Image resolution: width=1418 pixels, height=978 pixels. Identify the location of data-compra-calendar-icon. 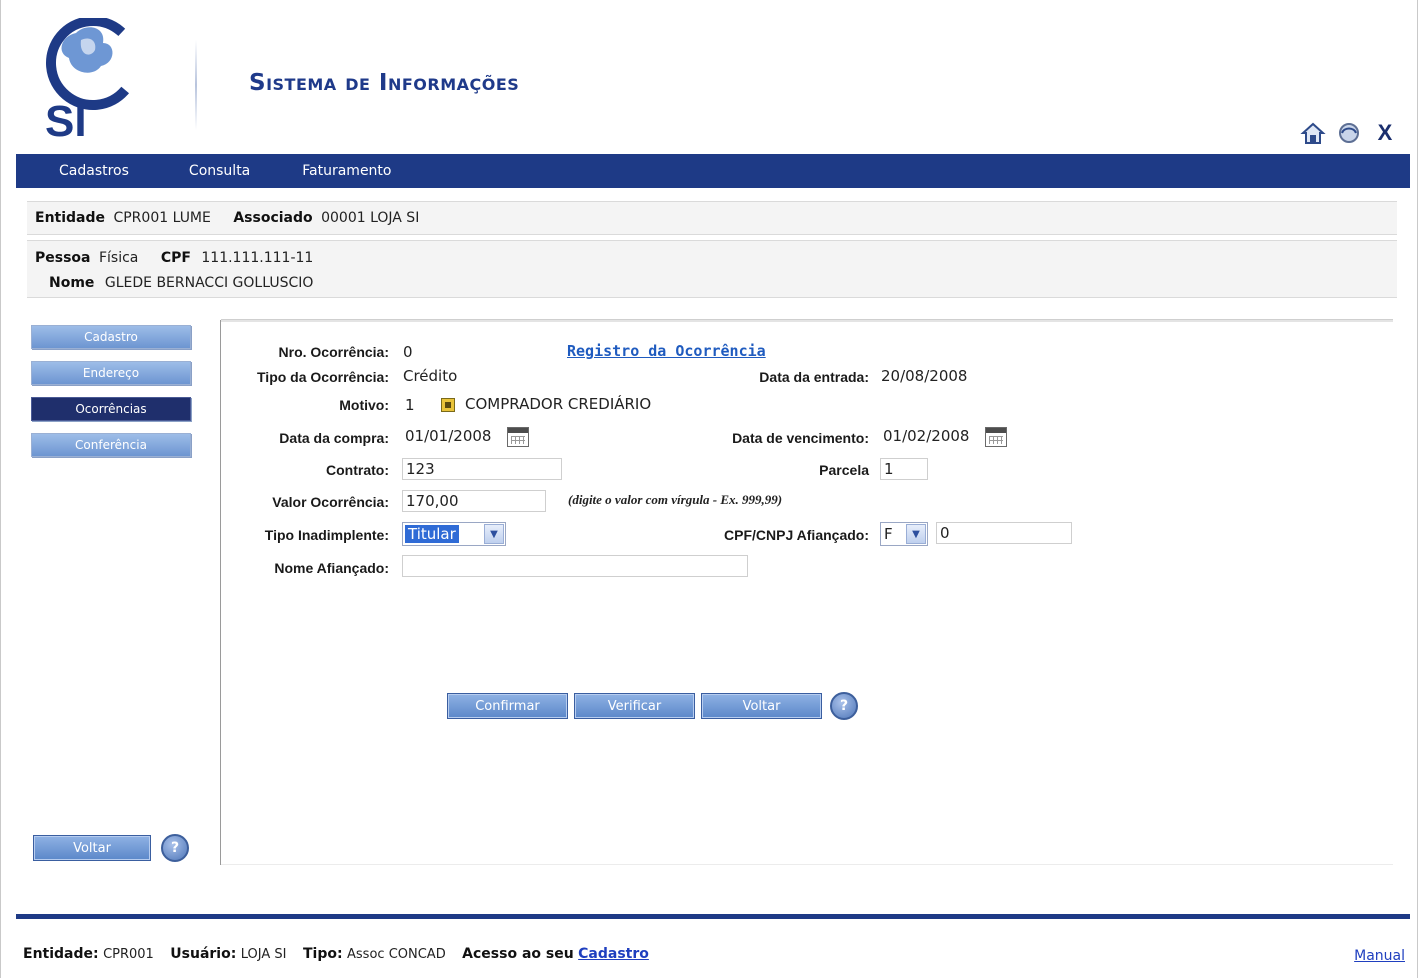
(518, 437).